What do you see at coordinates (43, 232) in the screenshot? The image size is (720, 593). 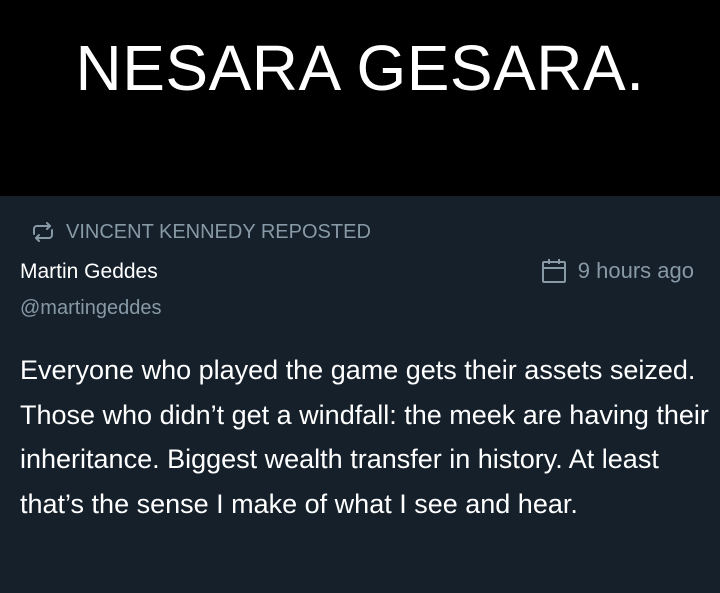 I see `repost-icon` at bounding box center [43, 232].